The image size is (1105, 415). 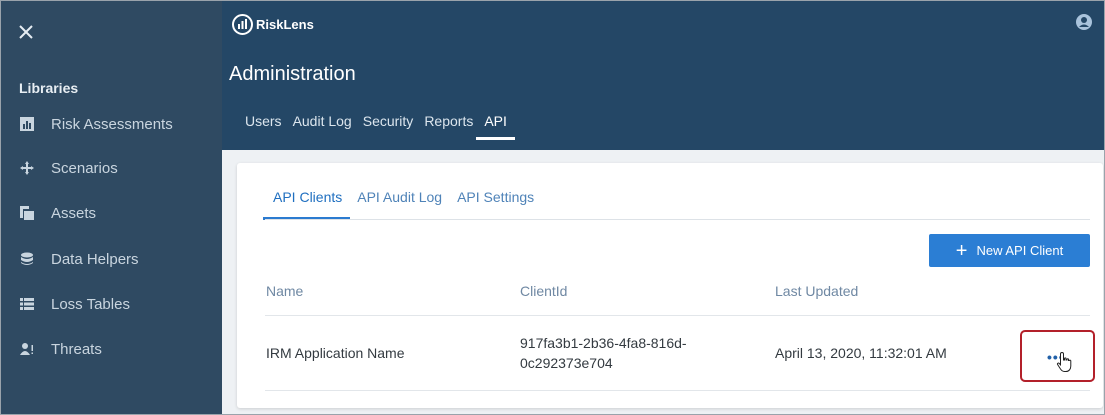 I want to click on column-header-name: Name, so click(x=284, y=291).